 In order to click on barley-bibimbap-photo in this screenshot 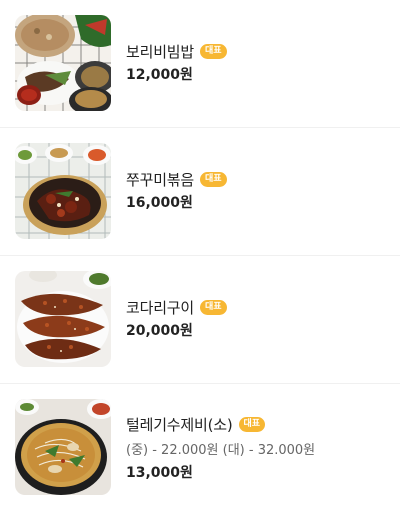, I will do `click(63, 63)`.